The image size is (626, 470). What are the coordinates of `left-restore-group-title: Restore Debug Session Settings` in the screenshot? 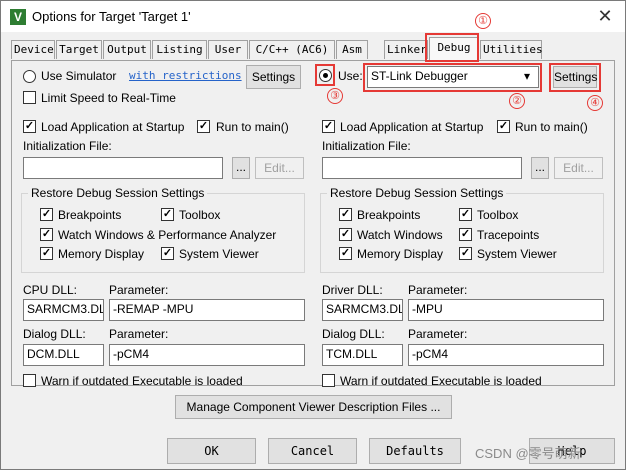 It's located at (118, 193).